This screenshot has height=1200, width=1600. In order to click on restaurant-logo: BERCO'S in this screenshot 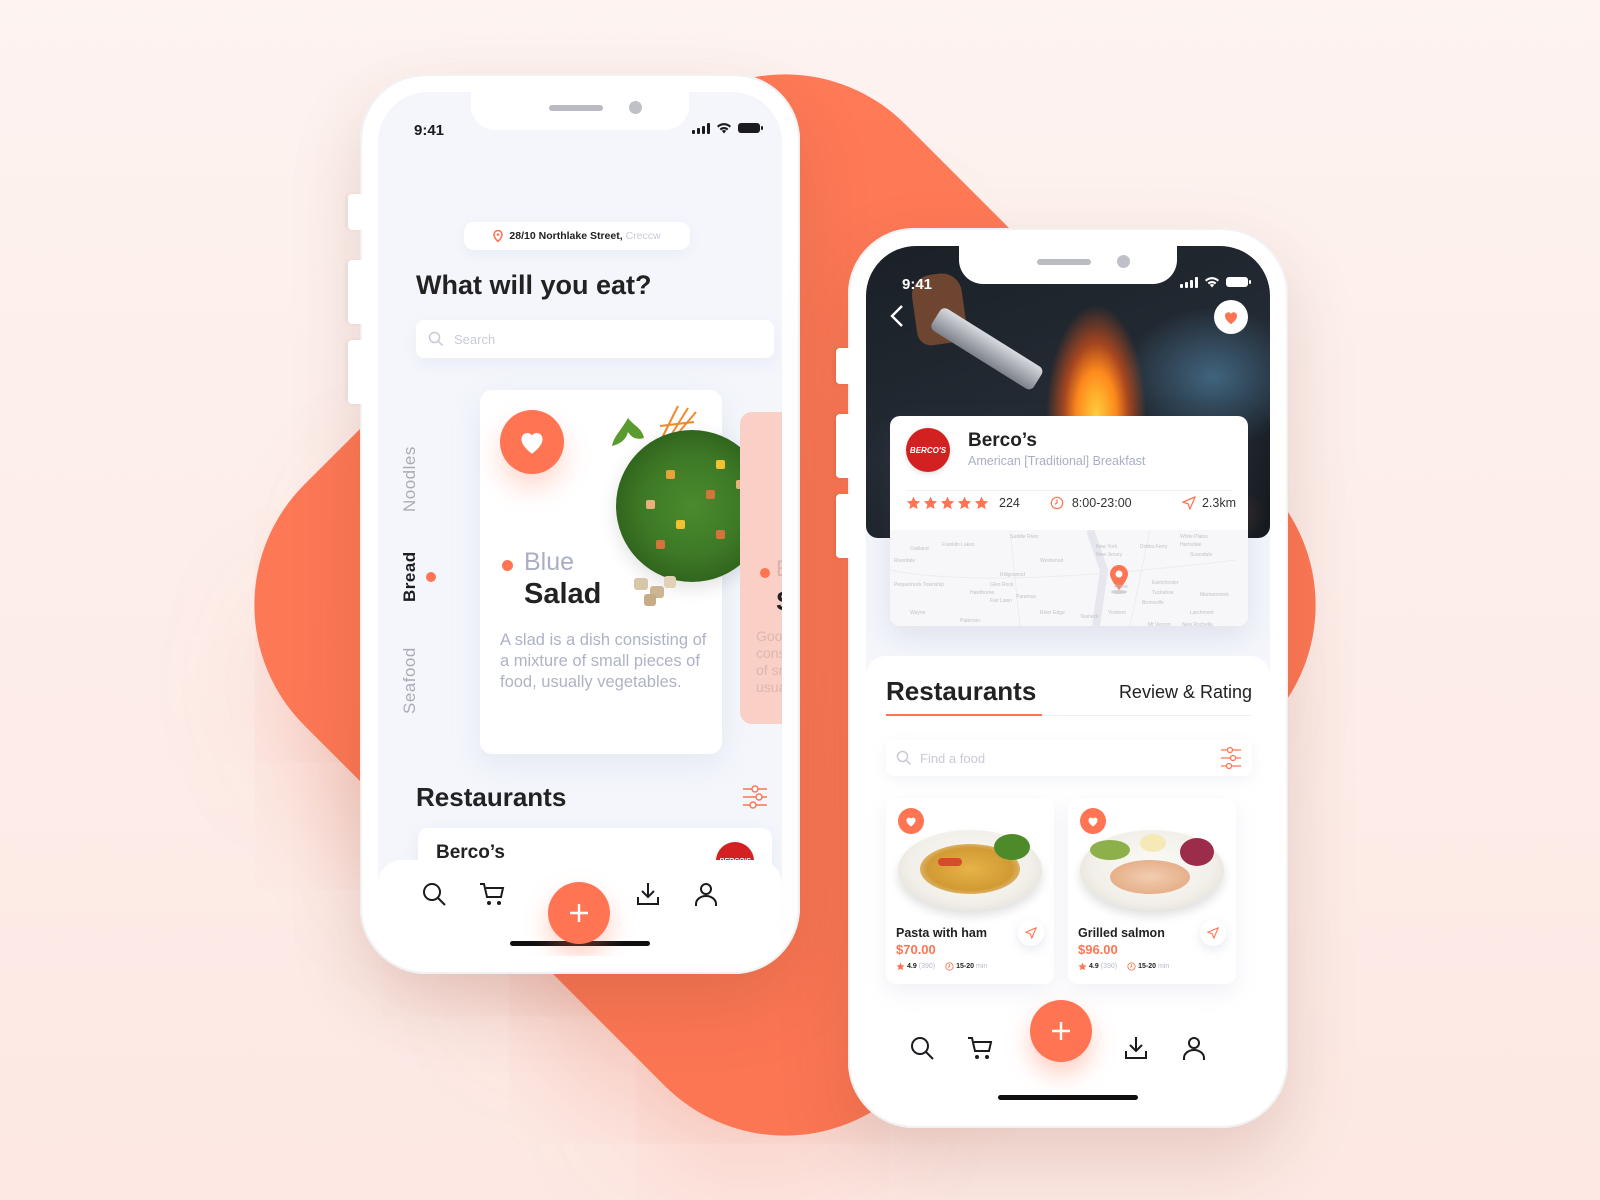, I will do `click(928, 450)`.